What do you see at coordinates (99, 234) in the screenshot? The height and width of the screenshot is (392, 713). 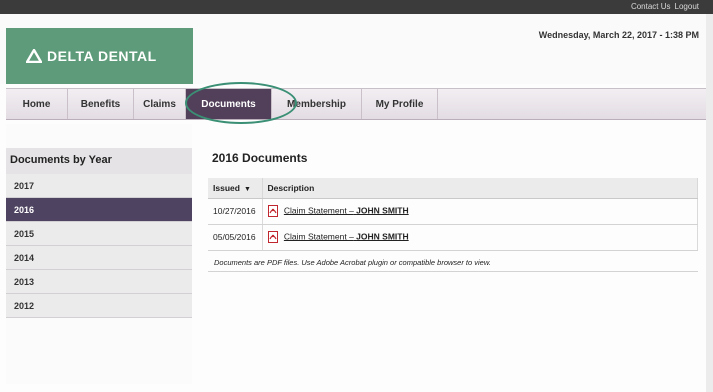 I see `year-item-2015: 2015` at bounding box center [99, 234].